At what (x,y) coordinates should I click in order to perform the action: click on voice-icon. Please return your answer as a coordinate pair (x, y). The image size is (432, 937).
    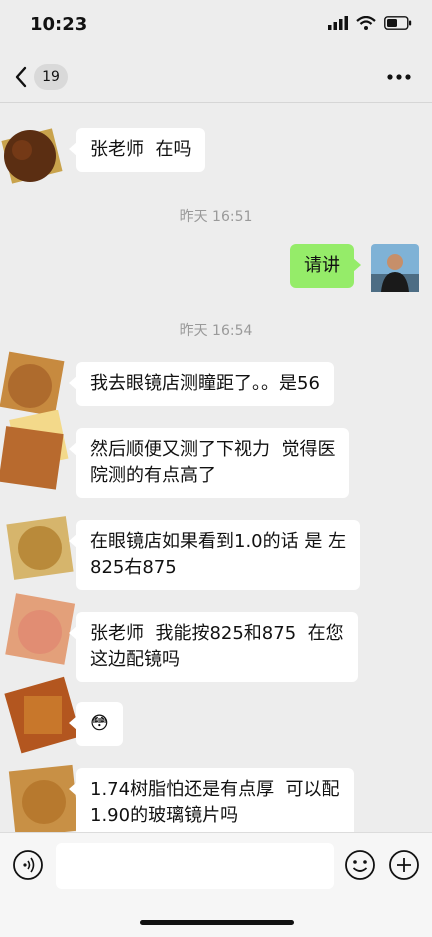
    Looking at the image, I should click on (28, 865).